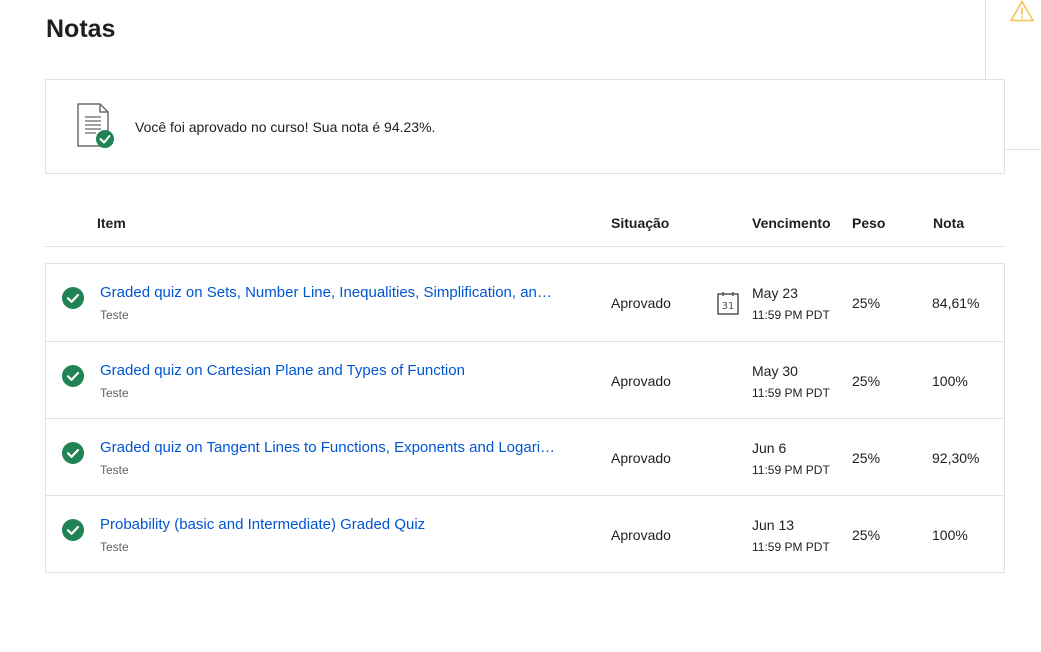  I want to click on header-item: Item, so click(111, 223).